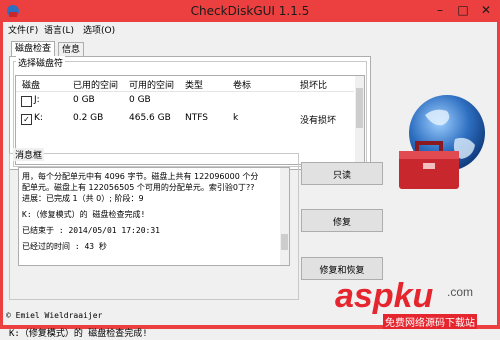  Describe the element at coordinates (88, 118) in the screenshot. I see `used-space: 0.2 GB` at that location.